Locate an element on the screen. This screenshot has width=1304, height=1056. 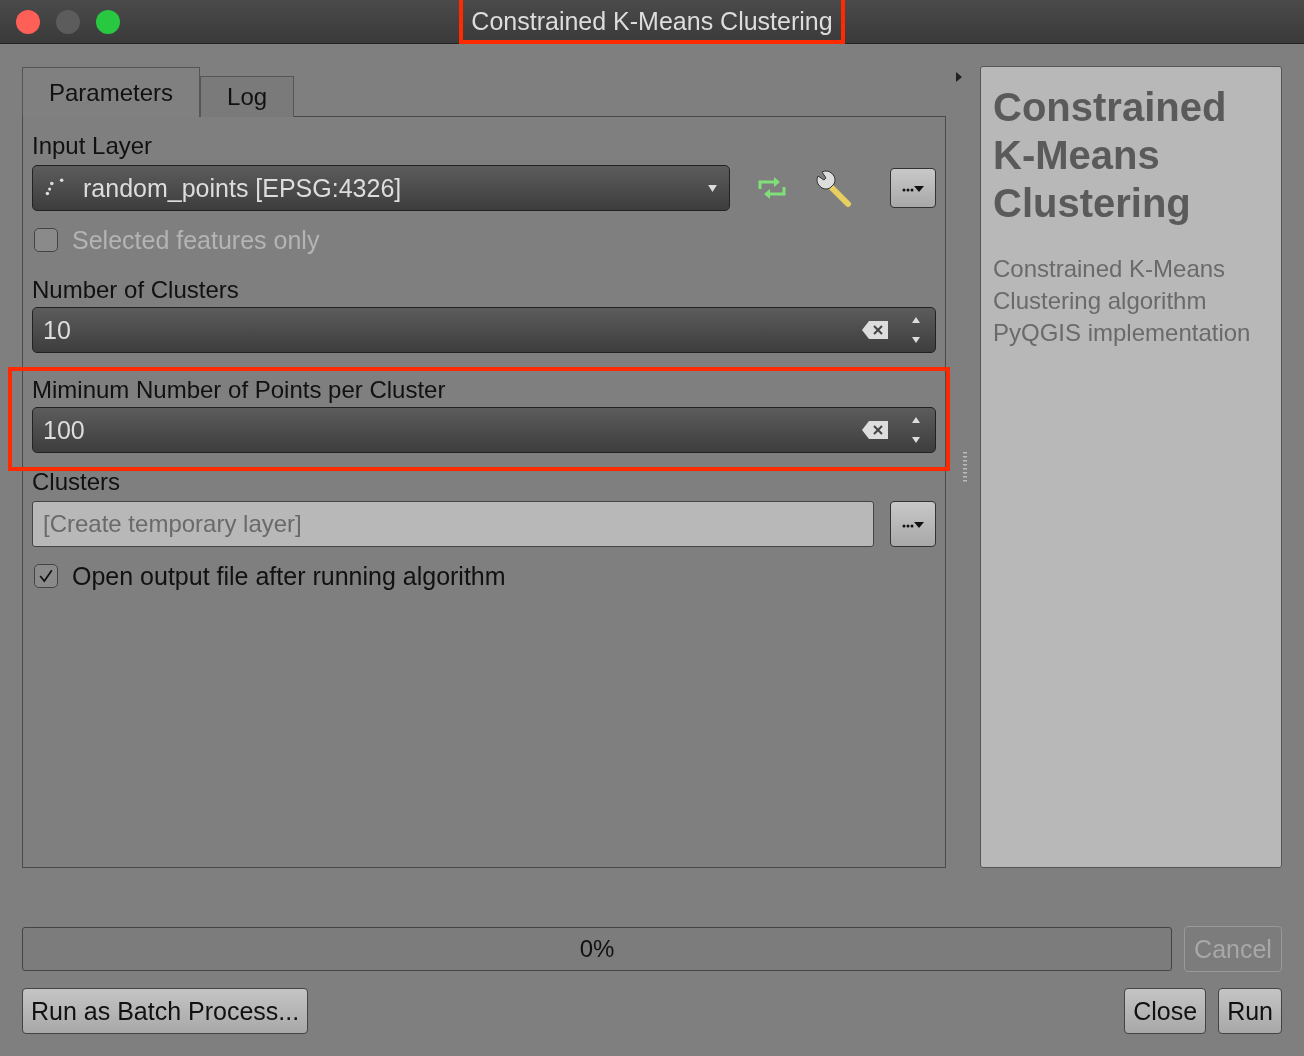
checkbox is located at coordinates (46, 576).